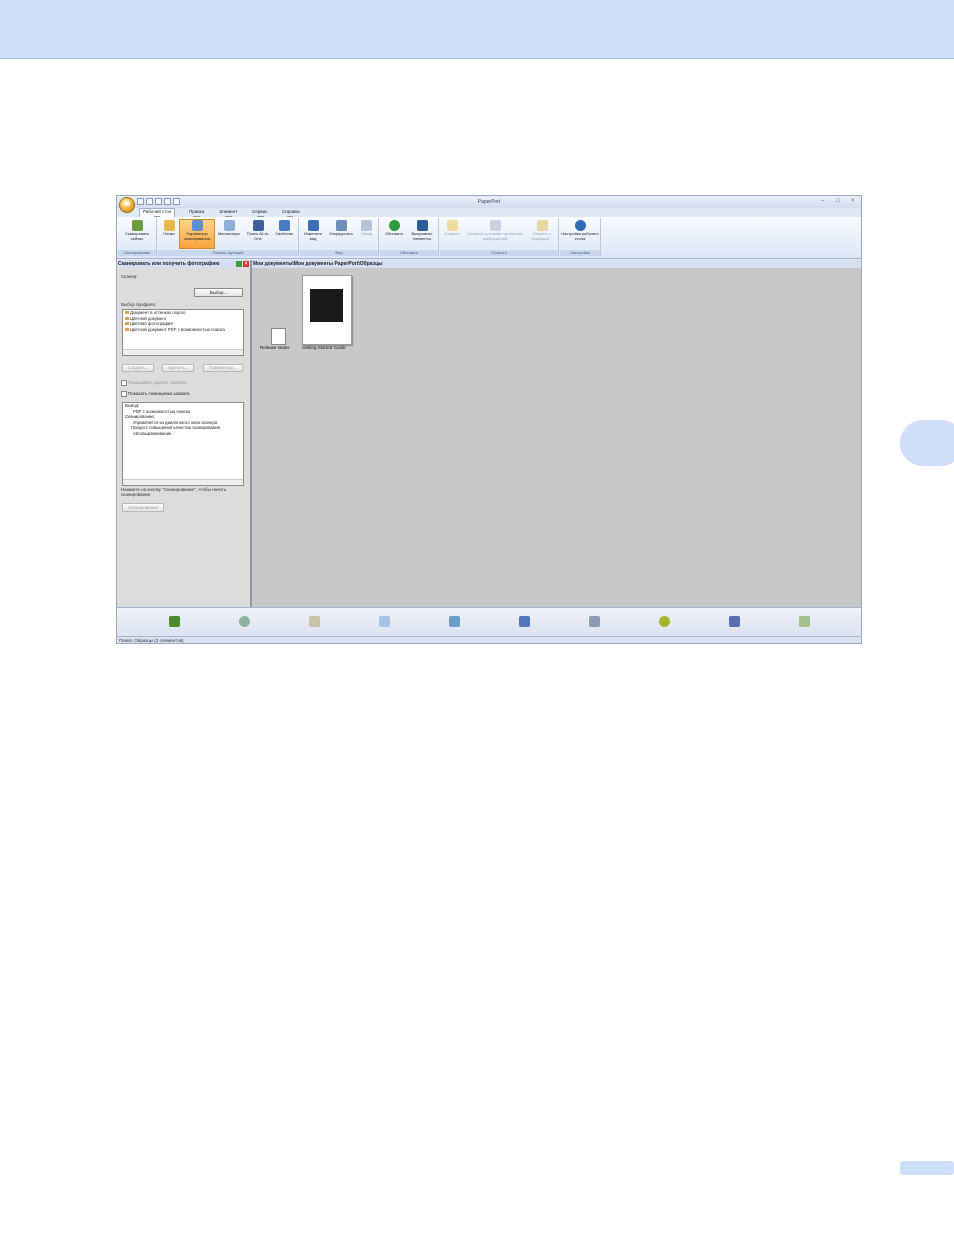 This screenshot has height=1235, width=954. Describe the element at coordinates (499, 253) in the screenshot. I see `group-label-open: Открыть` at that location.